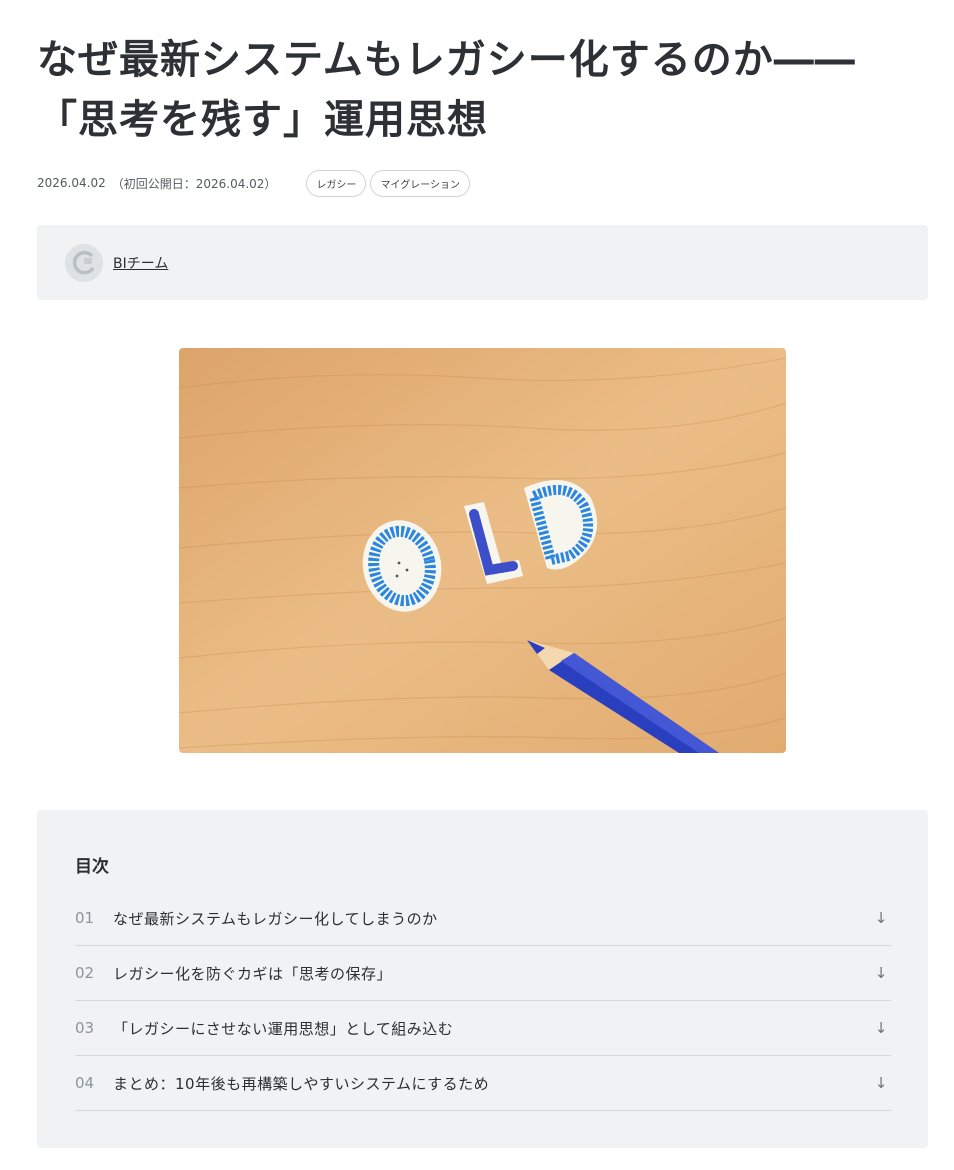 Image resolution: width=954 pixels, height=1170 pixels. I want to click on toc-item-label: なぜ最新システムもレガシー化してしまうのか, so click(493, 918).